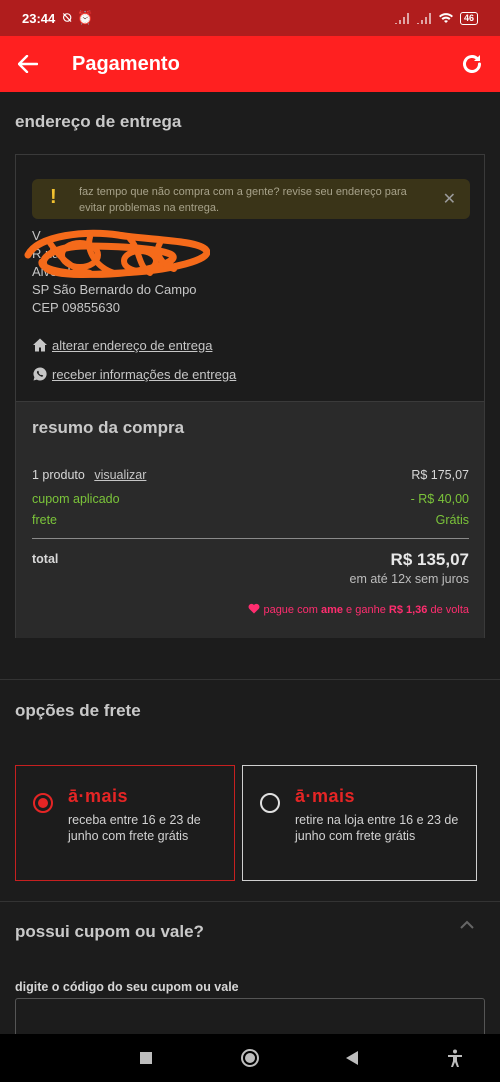 Image resolution: width=500 pixels, height=1082 pixels. I want to click on alarm-off-icon: ⍉, so click(67, 17).